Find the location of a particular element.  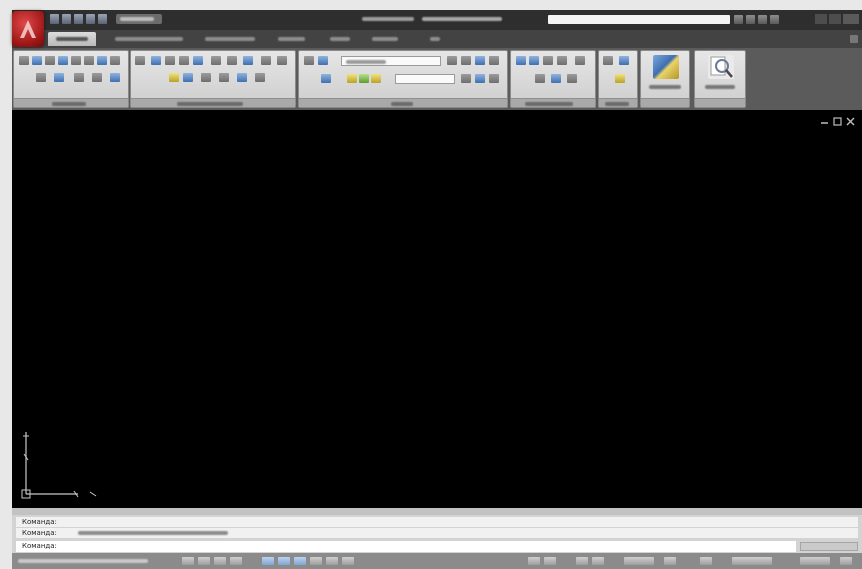

lightbulb-icon is located at coordinates (352, 78).